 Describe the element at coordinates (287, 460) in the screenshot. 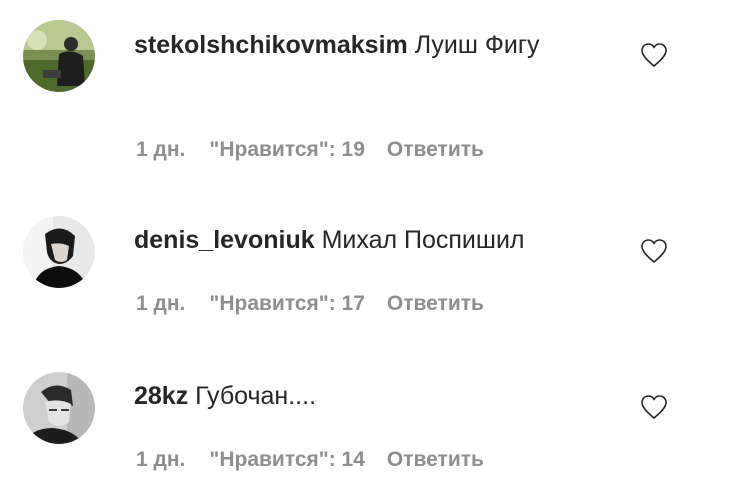

I see `comment-likes: "Нравится": 14` at that location.